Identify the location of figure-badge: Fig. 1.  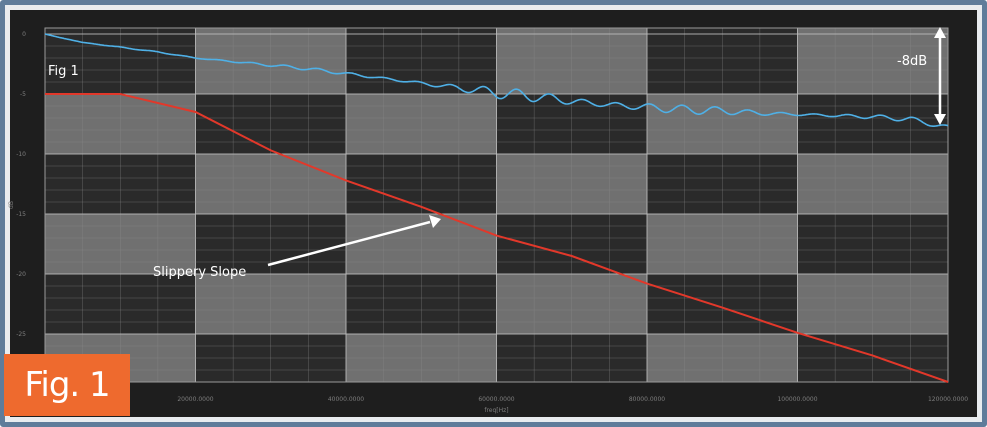
(67, 385).